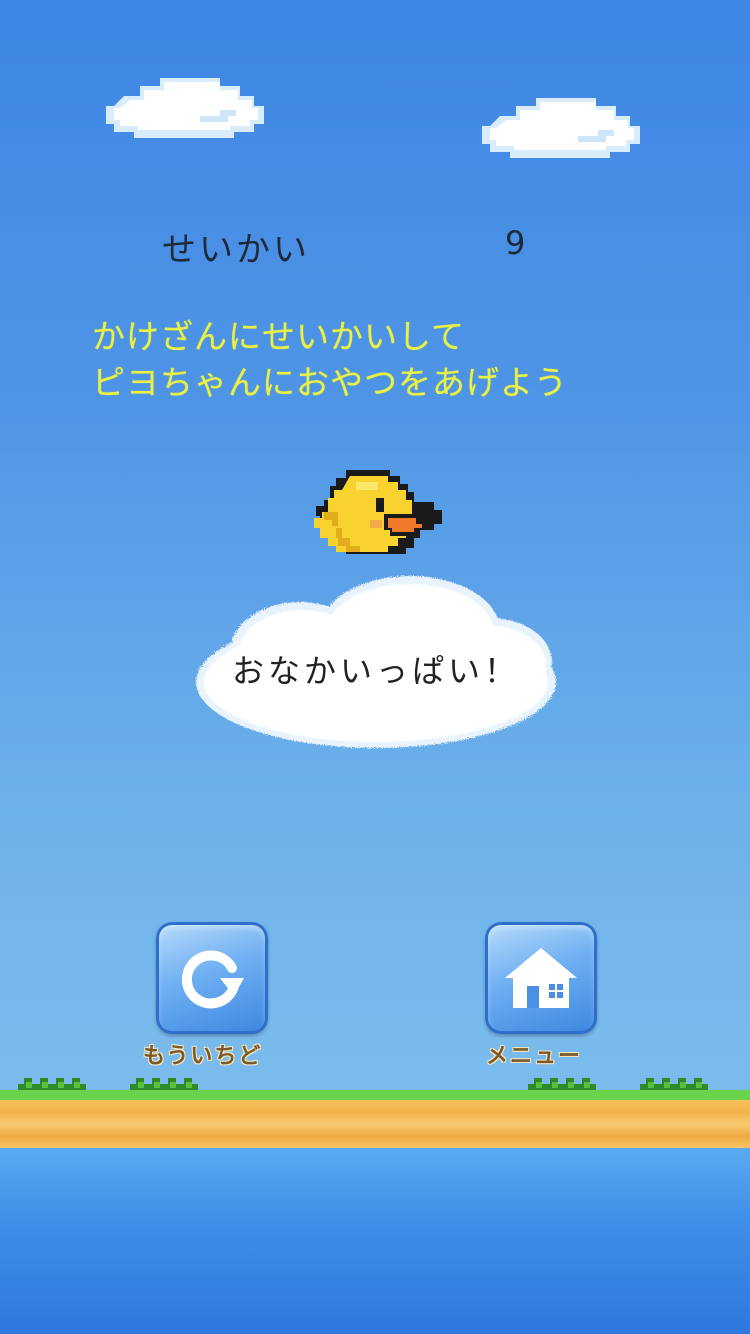 The width and height of the screenshot is (750, 1334). I want to click on menu-button, so click(541, 978).